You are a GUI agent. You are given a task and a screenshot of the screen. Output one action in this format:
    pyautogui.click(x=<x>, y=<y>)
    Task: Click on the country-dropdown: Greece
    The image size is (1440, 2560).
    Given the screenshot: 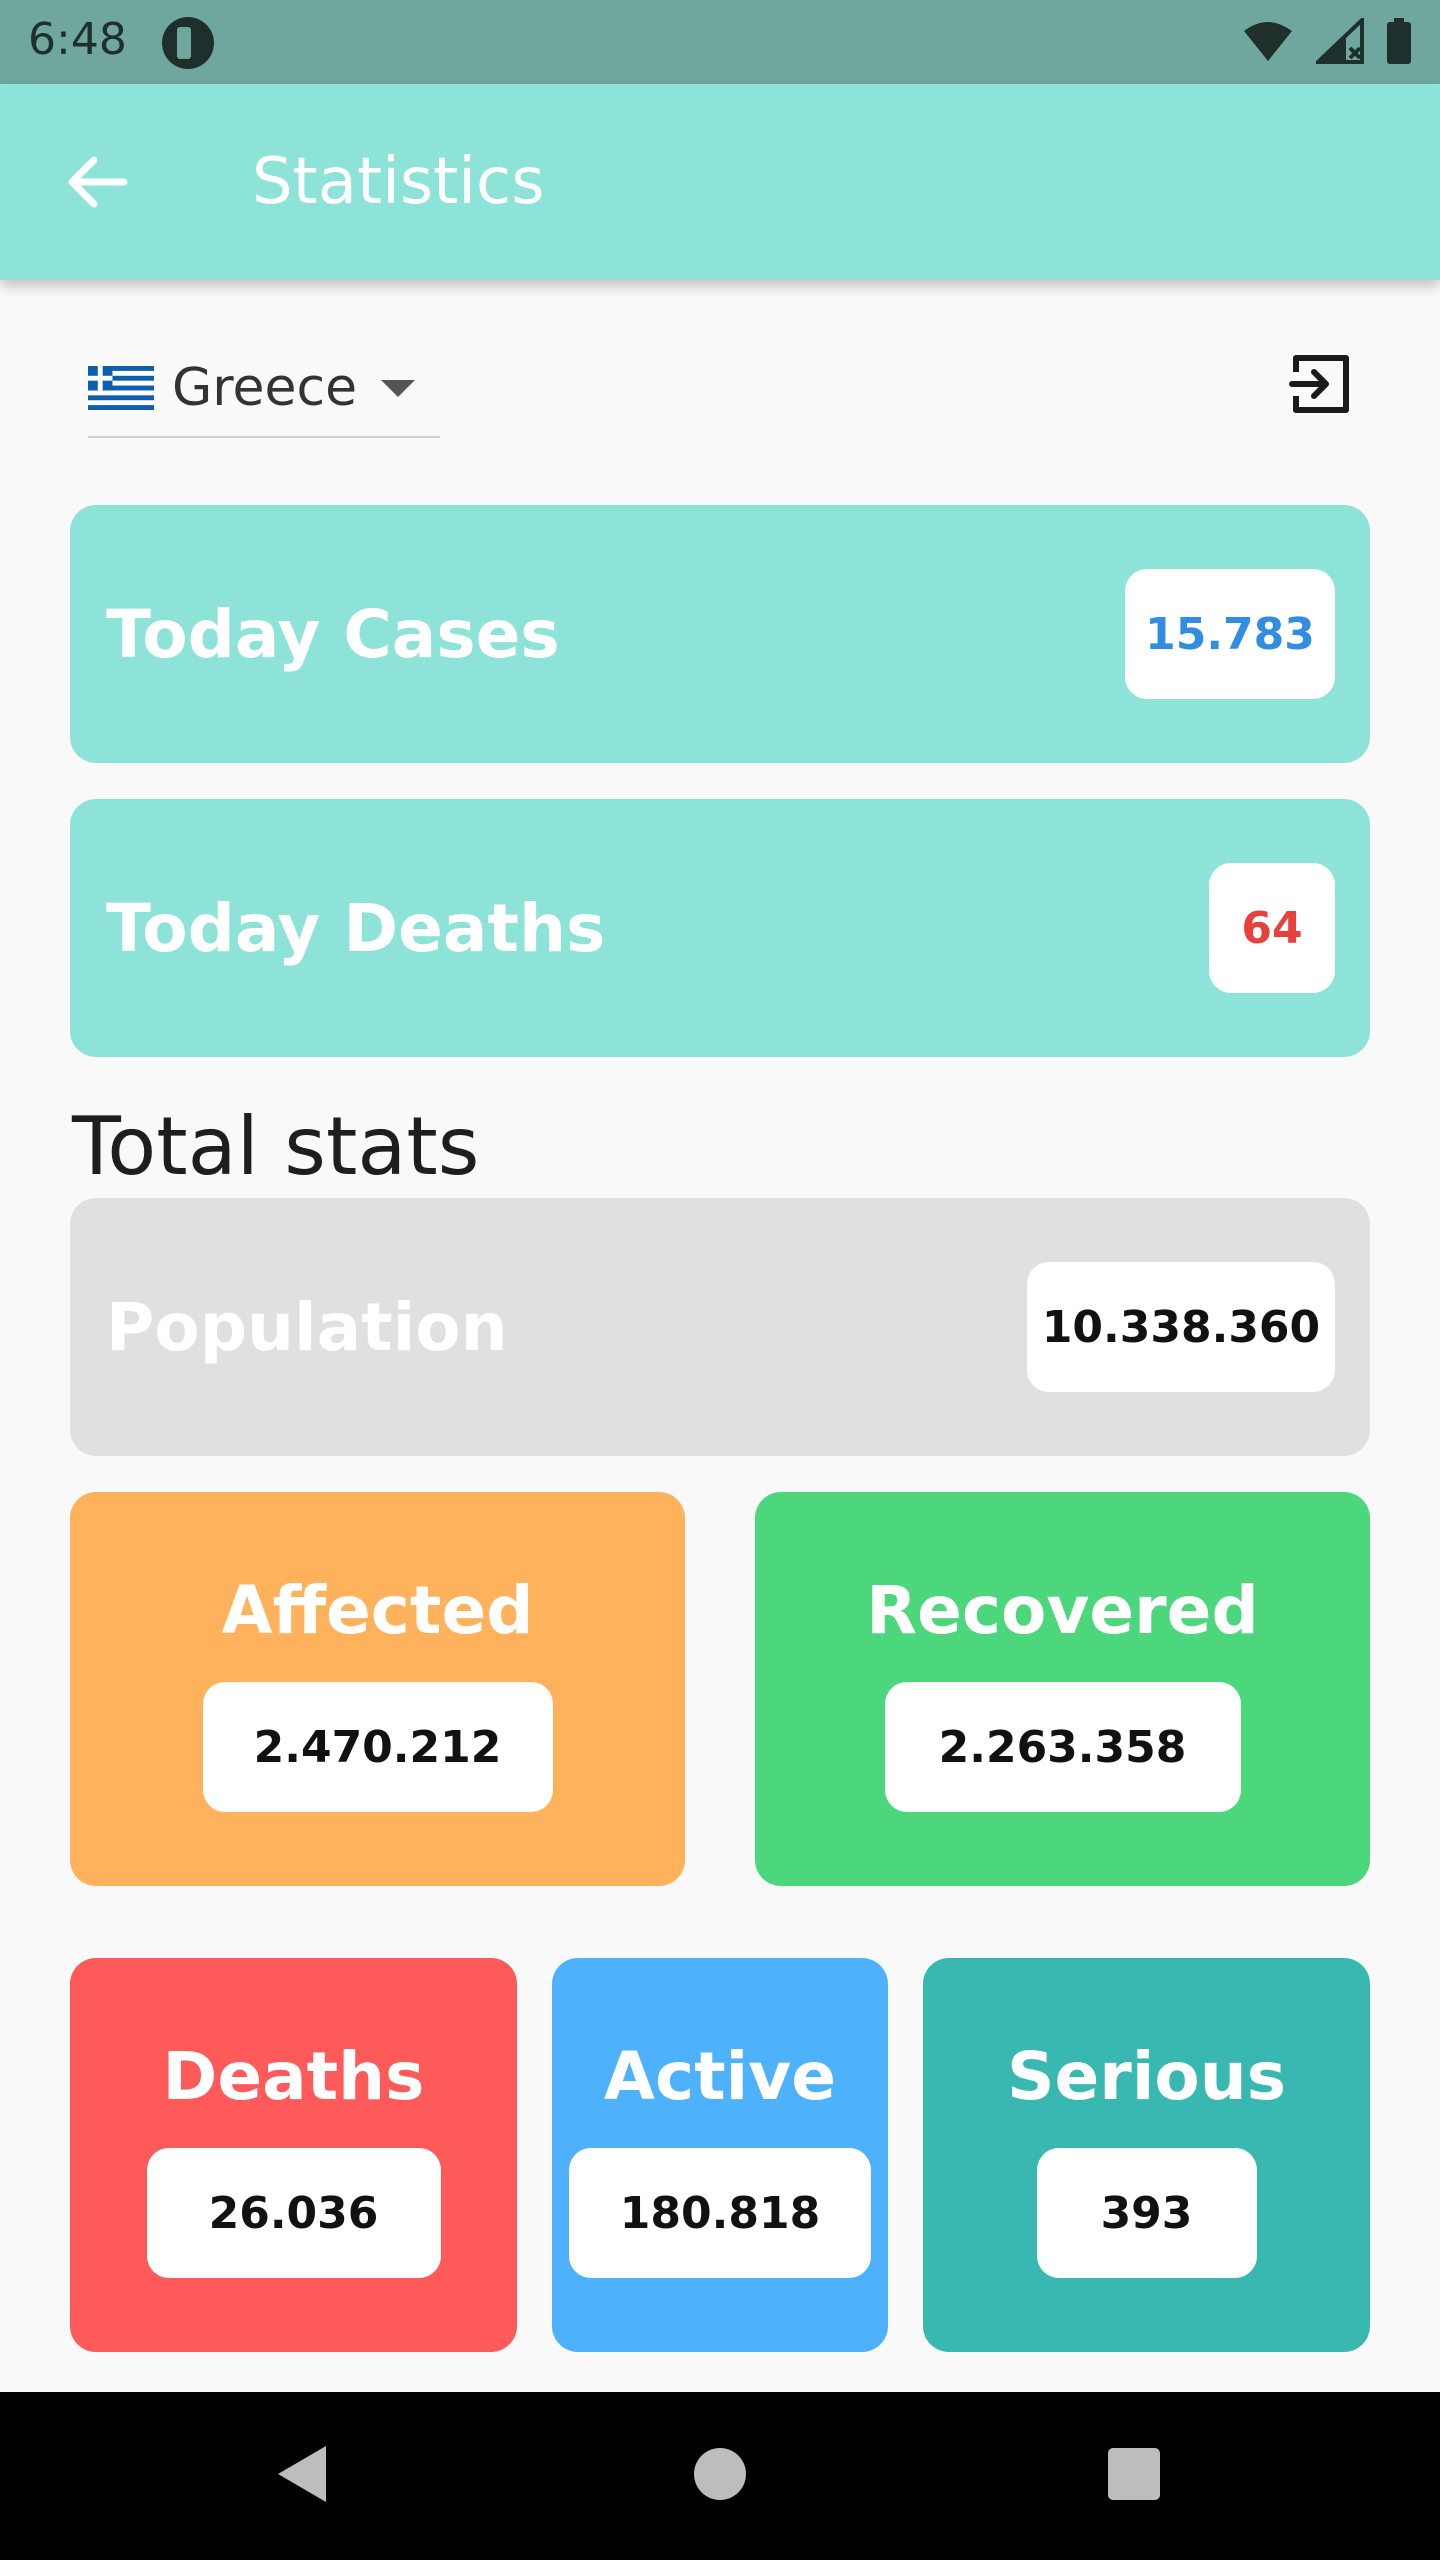 What is the action you would take?
    pyautogui.click(x=264, y=389)
    